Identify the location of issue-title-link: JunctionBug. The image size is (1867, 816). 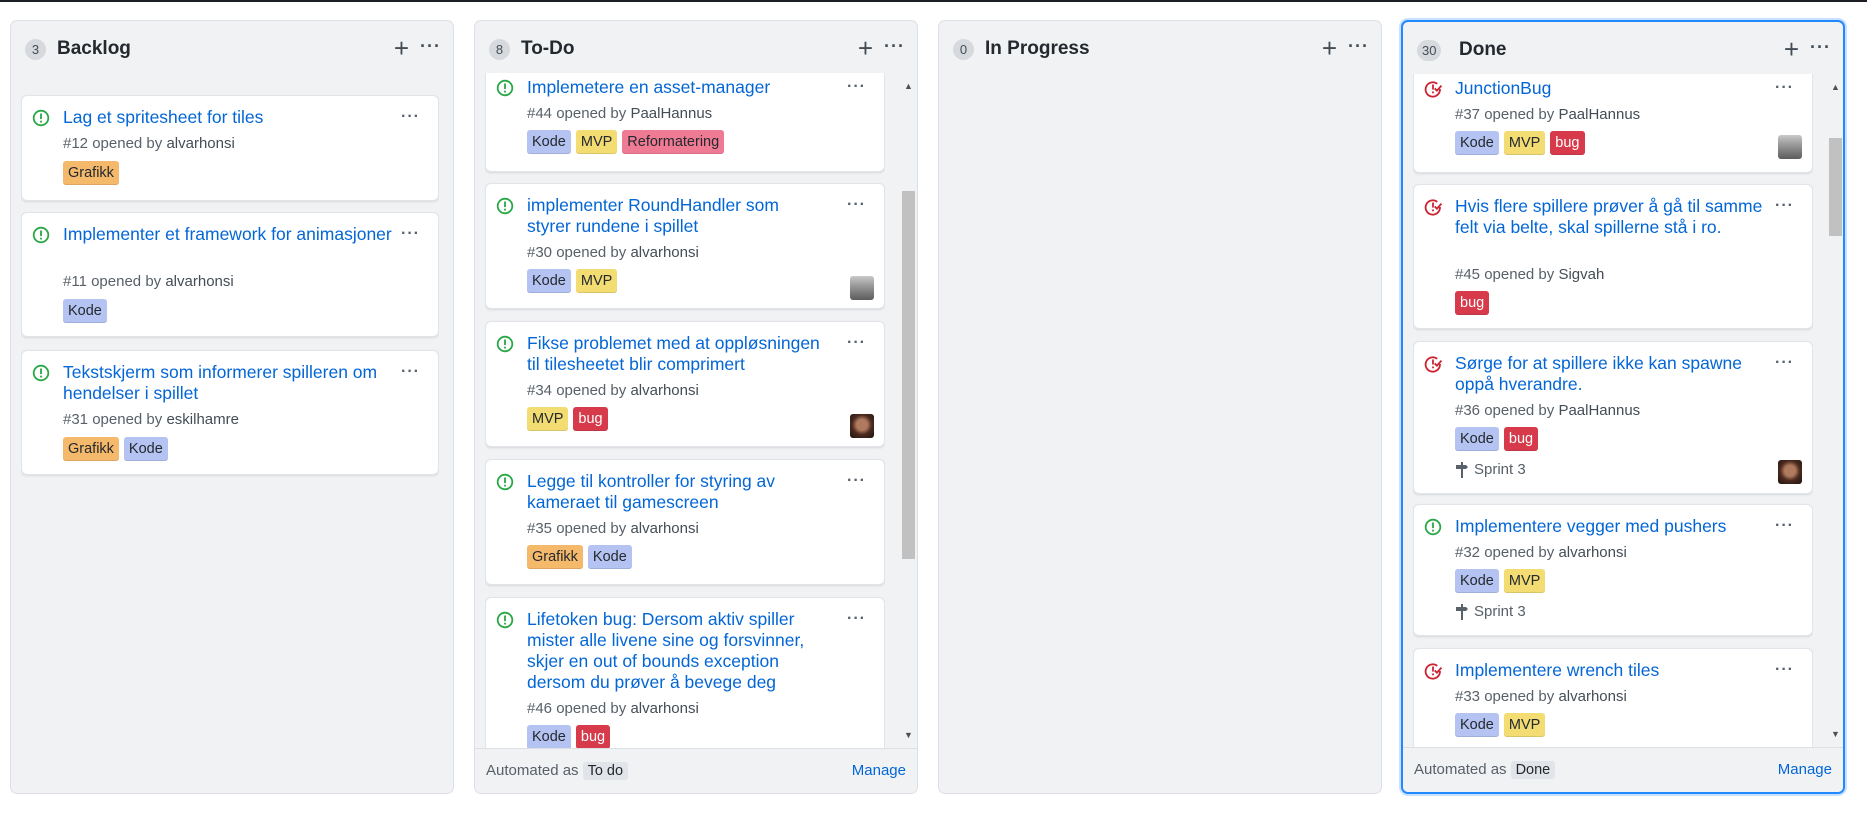
(1620, 88).